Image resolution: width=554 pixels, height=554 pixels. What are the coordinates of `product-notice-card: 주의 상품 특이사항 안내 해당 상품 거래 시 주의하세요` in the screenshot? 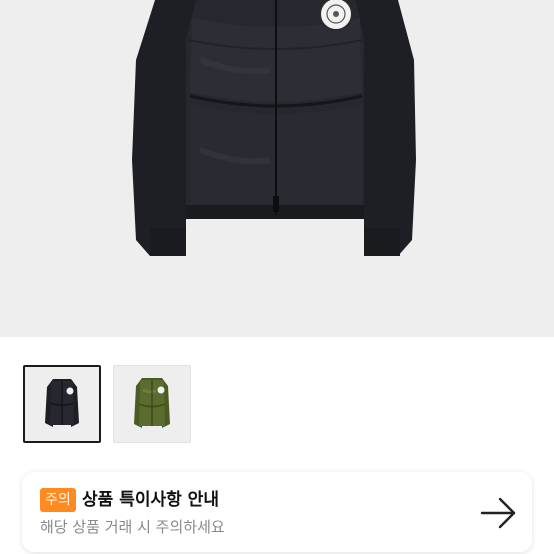 It's located at (277, 512).